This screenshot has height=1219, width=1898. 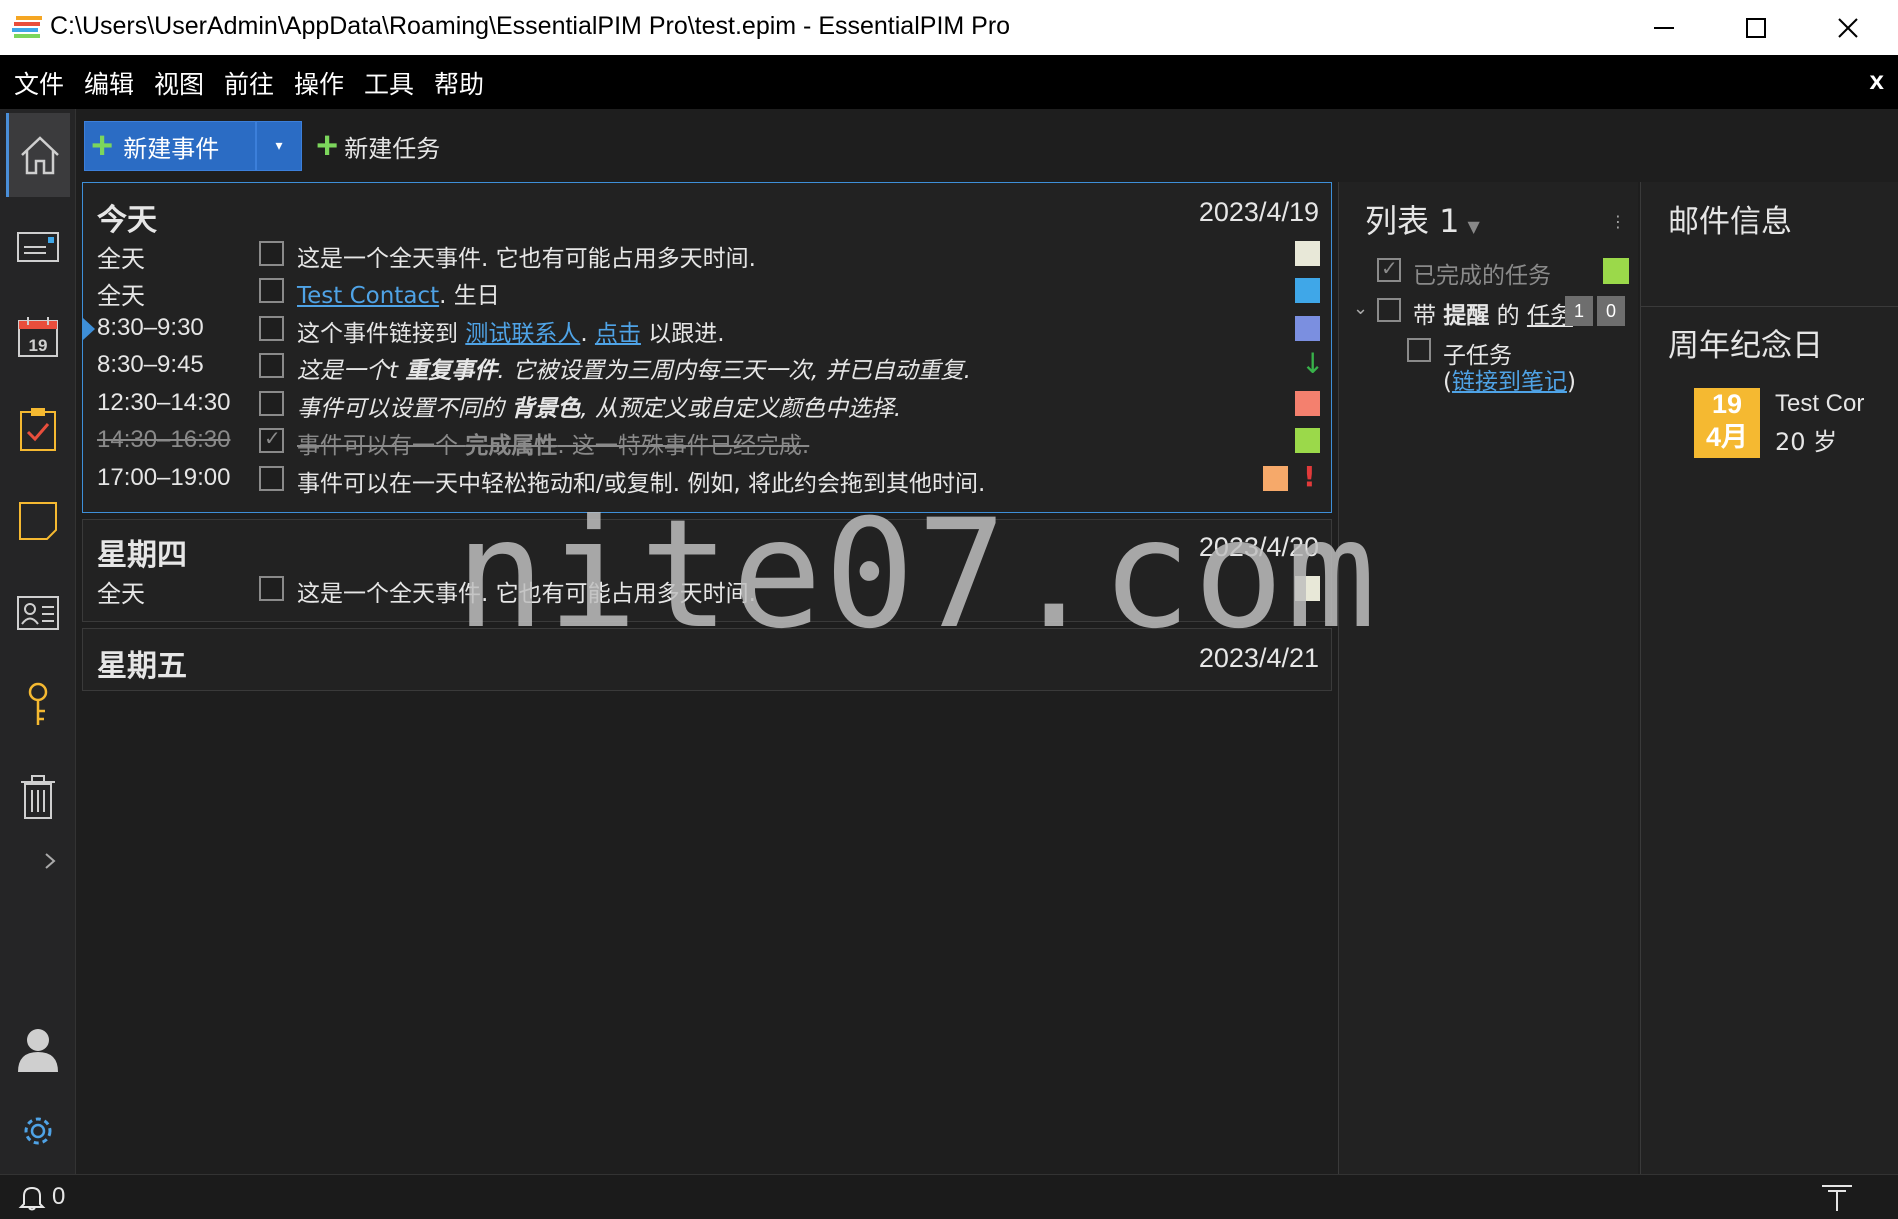 What do you see at coordinates (38, 155) in the screenshot?
I see `nav-home` at bounding box center [38, 155].